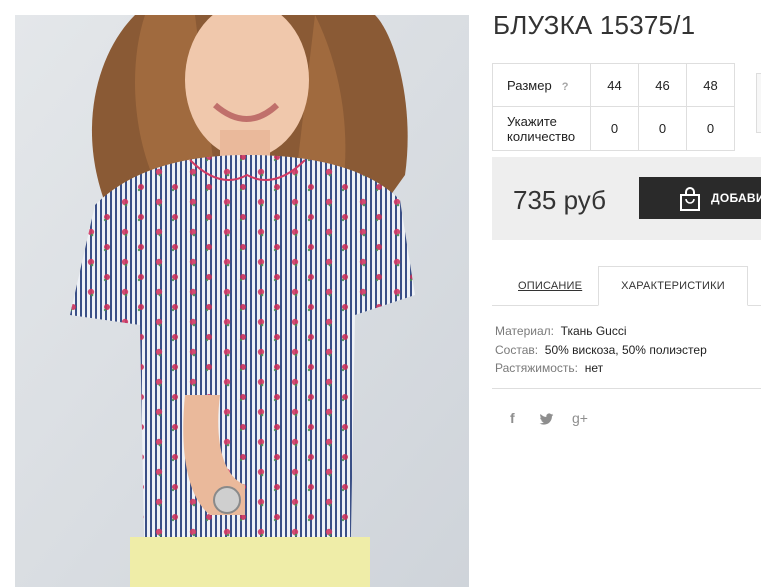 The width and height of the screenshot is (761, 587). I want to click on size-option-48: 48, so click(710, 85).